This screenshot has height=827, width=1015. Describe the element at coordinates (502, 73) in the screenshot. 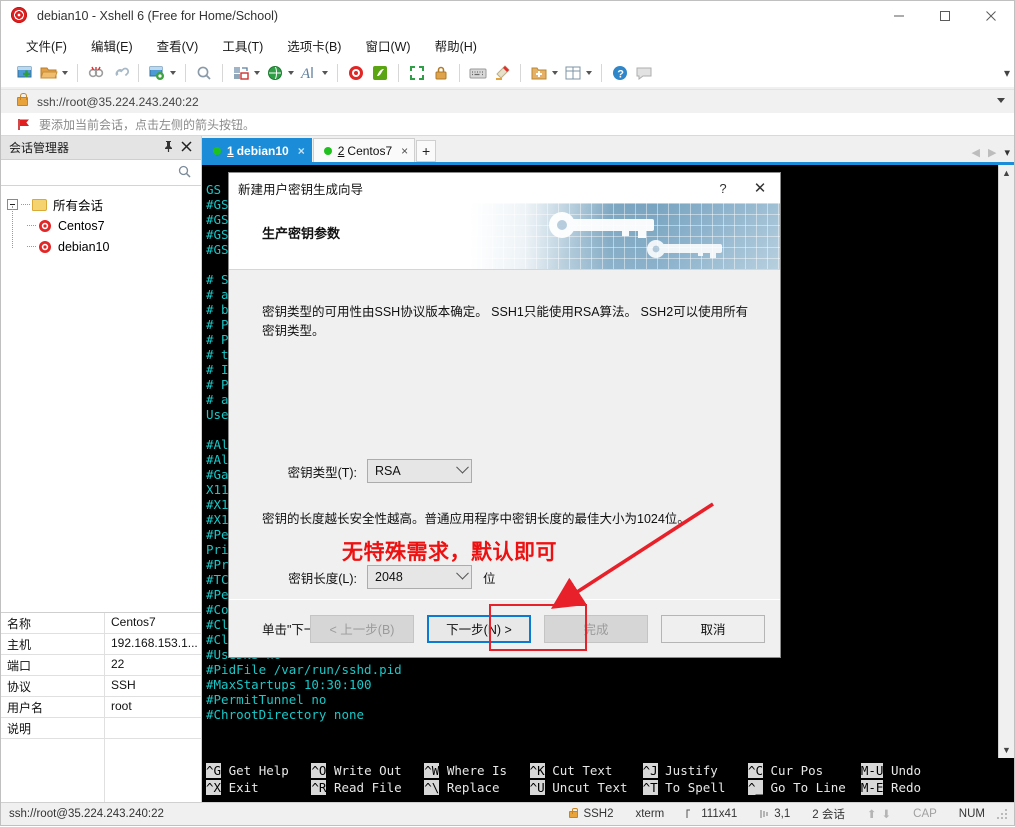

I see `highlight-button` at that location.